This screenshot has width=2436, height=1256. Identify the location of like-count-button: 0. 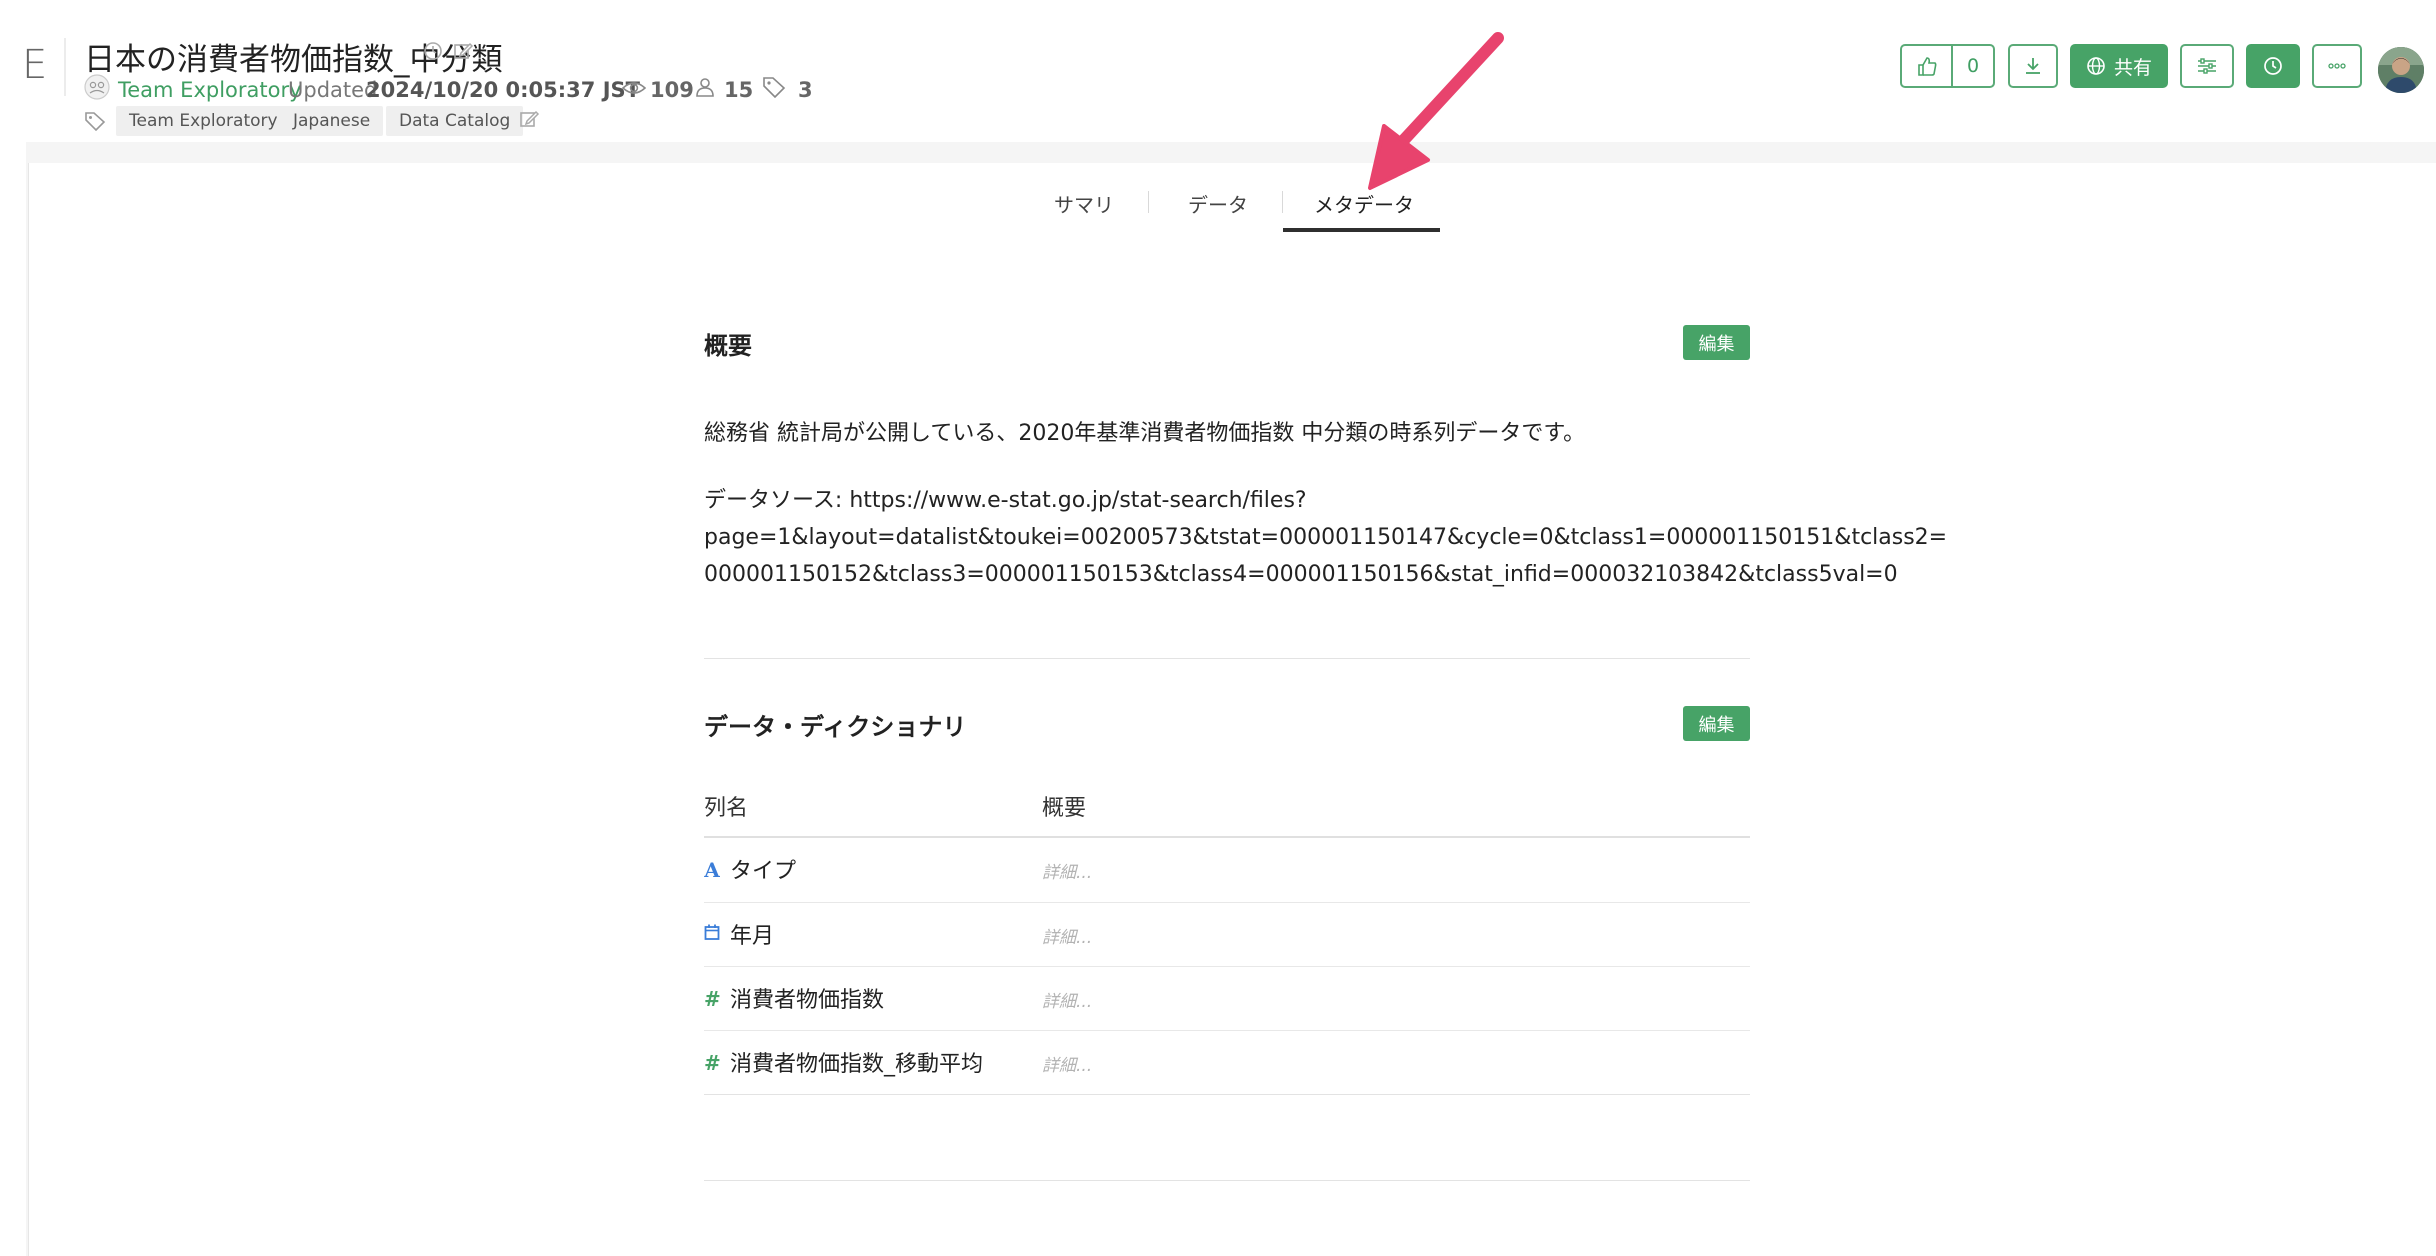
(1973, 66).